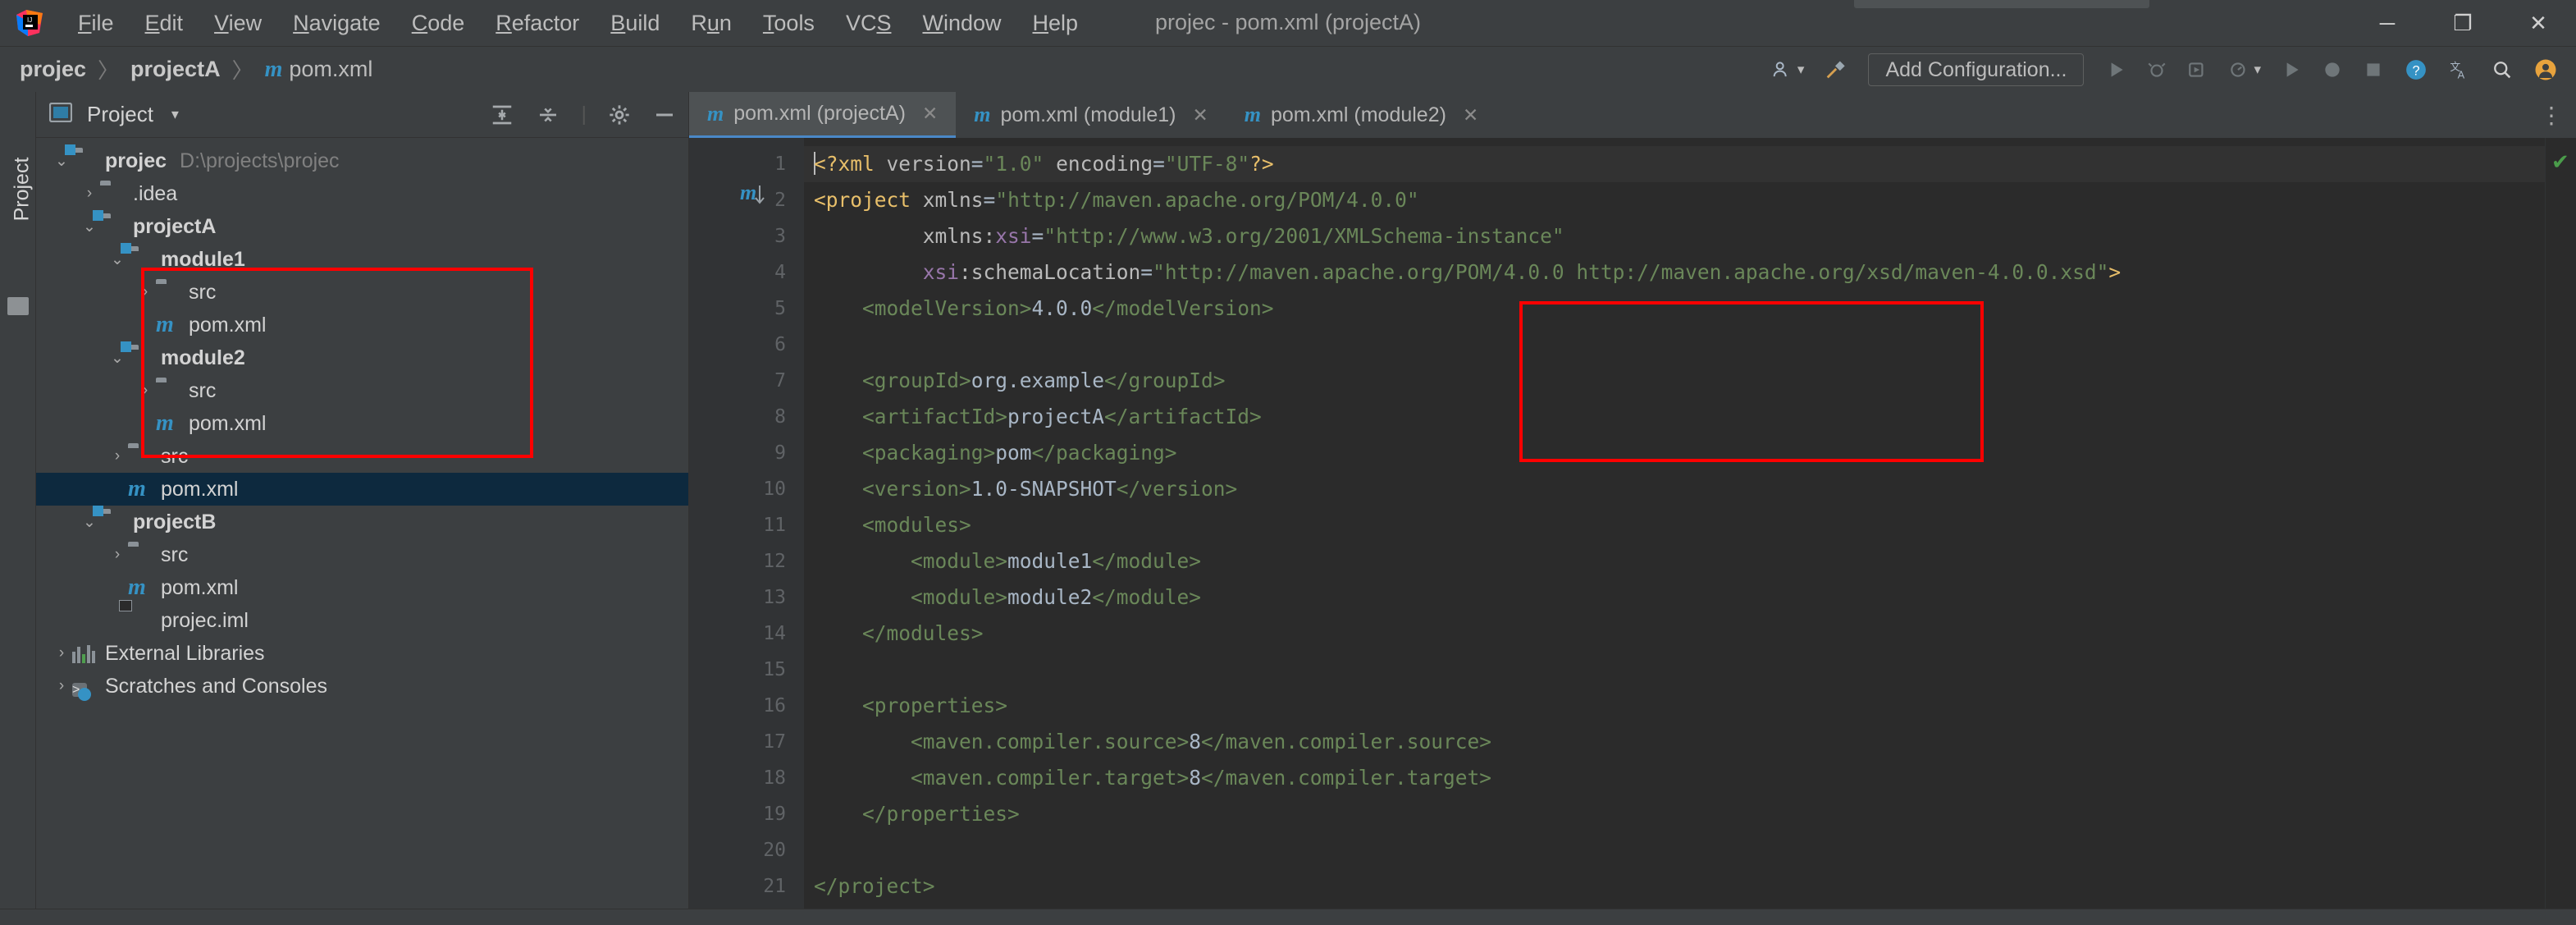 The height and width of the screenshot is (925, 2576). I want to click on code-line: <groupId>org.example</groupId>, so click(1675, 381).